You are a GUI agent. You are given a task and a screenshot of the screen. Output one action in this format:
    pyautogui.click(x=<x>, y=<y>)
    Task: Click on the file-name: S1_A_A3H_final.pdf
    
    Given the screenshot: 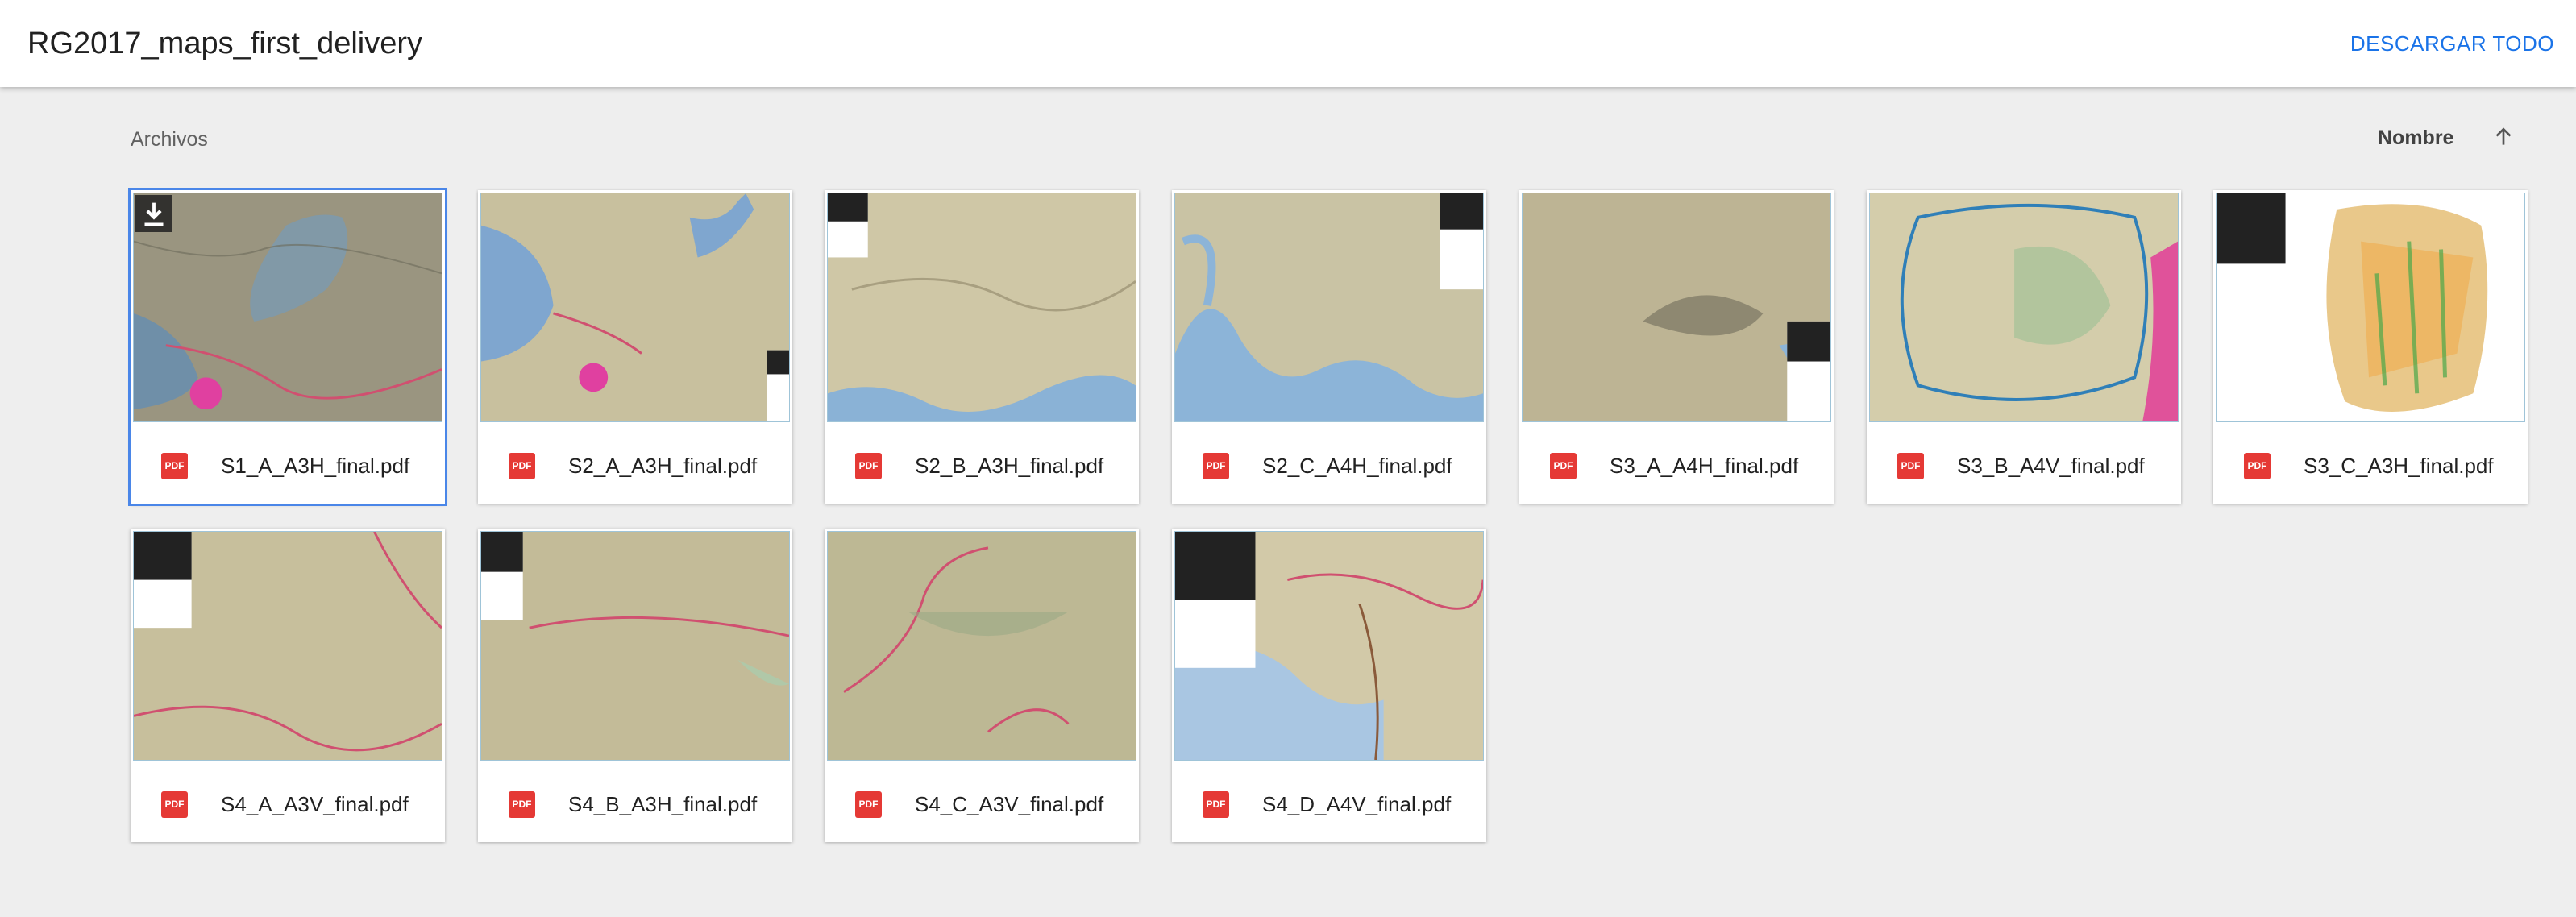 What is the action you would take?
    pyautogui.click(x=315, y=466)
    